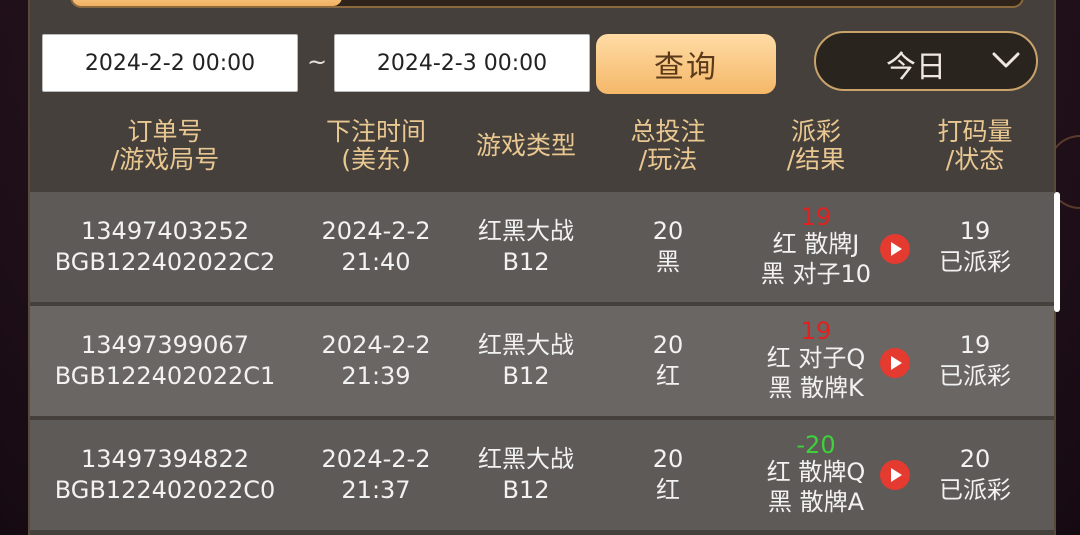 The image size is (1080, 535). I want to click on payout-value: -20, so click(816, 445).